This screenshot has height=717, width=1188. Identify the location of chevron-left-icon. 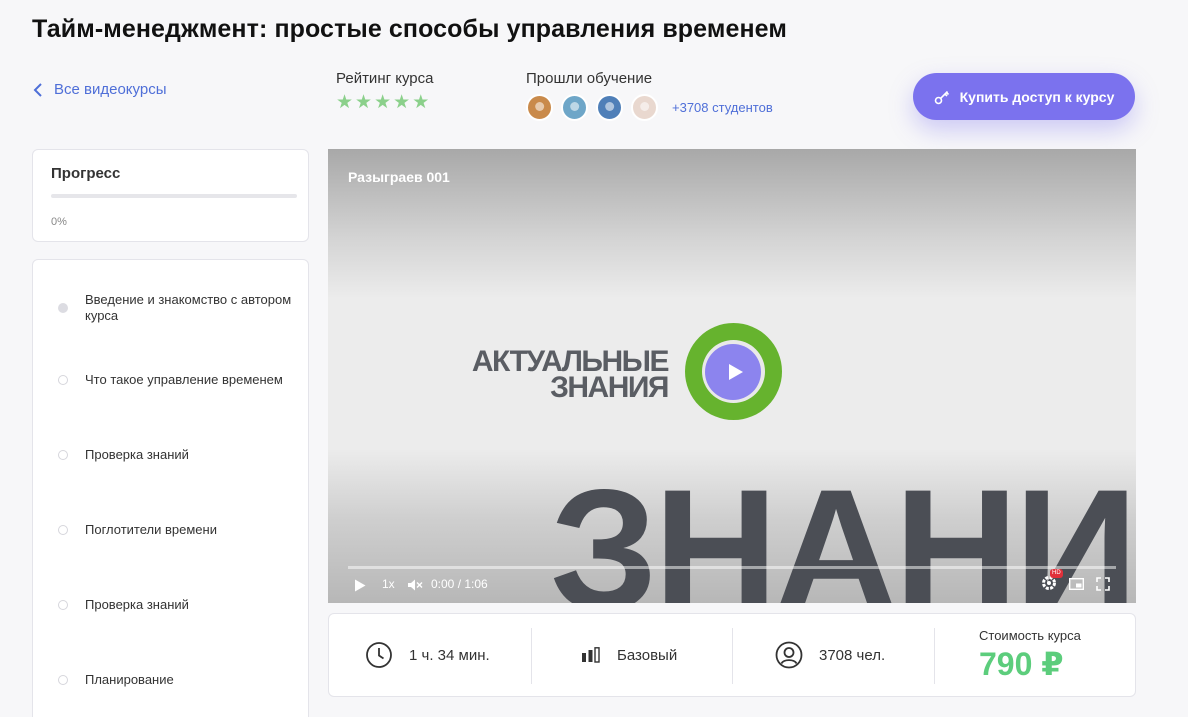
(37, 89).